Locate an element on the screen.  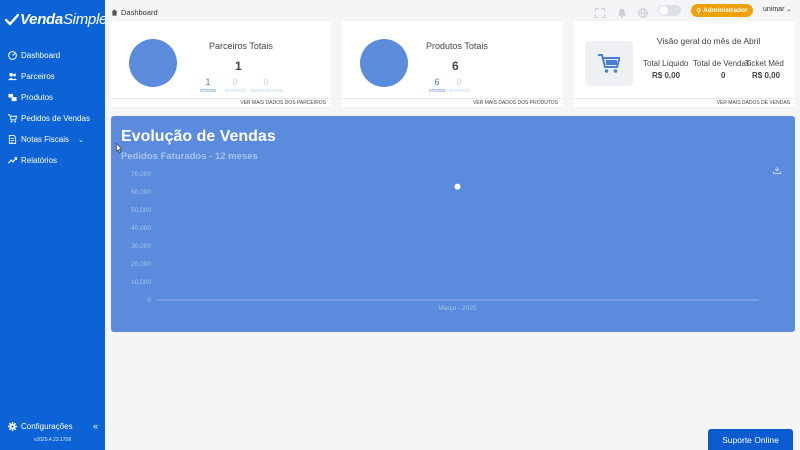
stat-ativos: 6 ATIVOS is located at coordinates (437, 85).